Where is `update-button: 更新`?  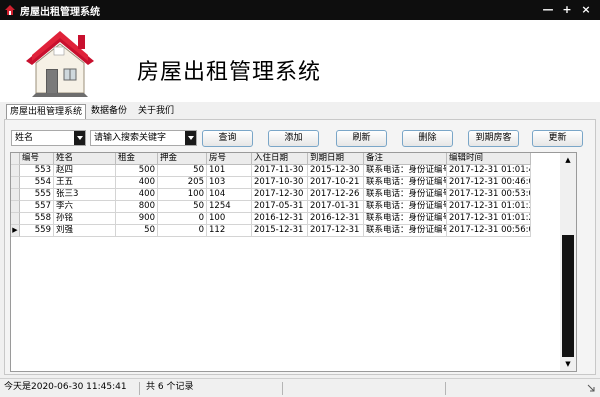 update-button: 更新 is located at coordinates (557, 138).